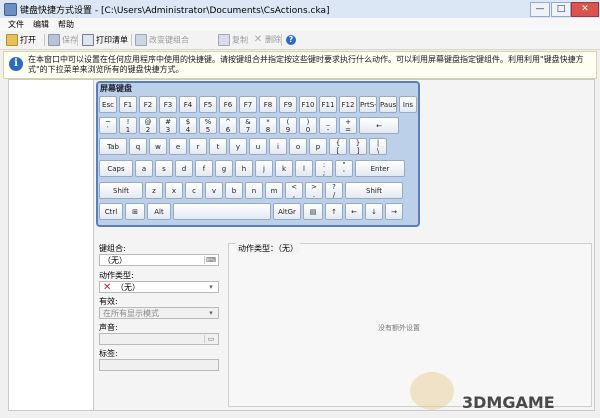 This screenshot has width=600, height=418. I want to click on key-f11: F11, so click(328, 104).